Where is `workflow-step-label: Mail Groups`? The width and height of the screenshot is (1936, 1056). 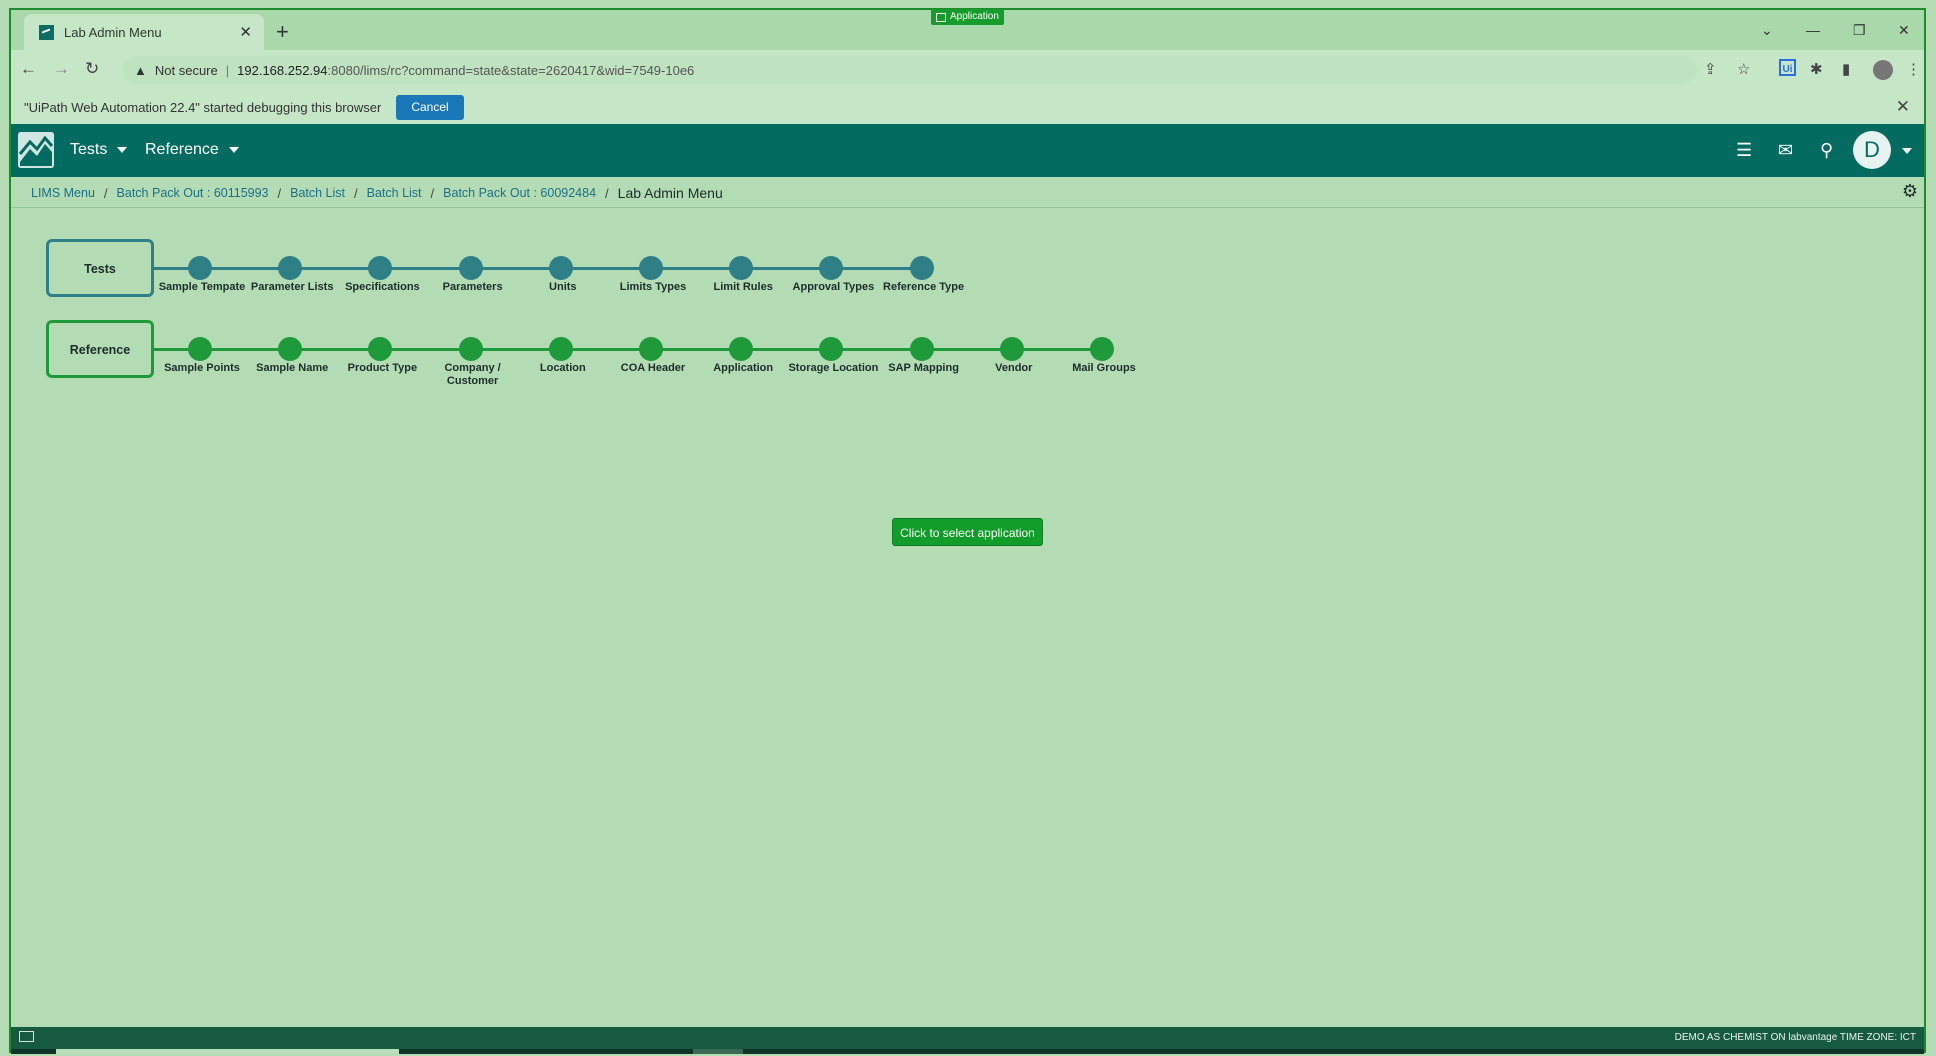 workflow-step-label: Mail Groups is located at coordinates (1104, 368).